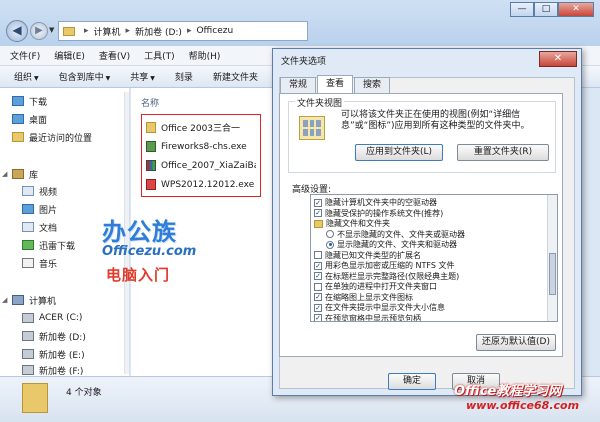 The image size is (600, 422). Describe the element at coordinates (39, 191) in the screenshot. I see `nav-item-videos: 视频` at that location.